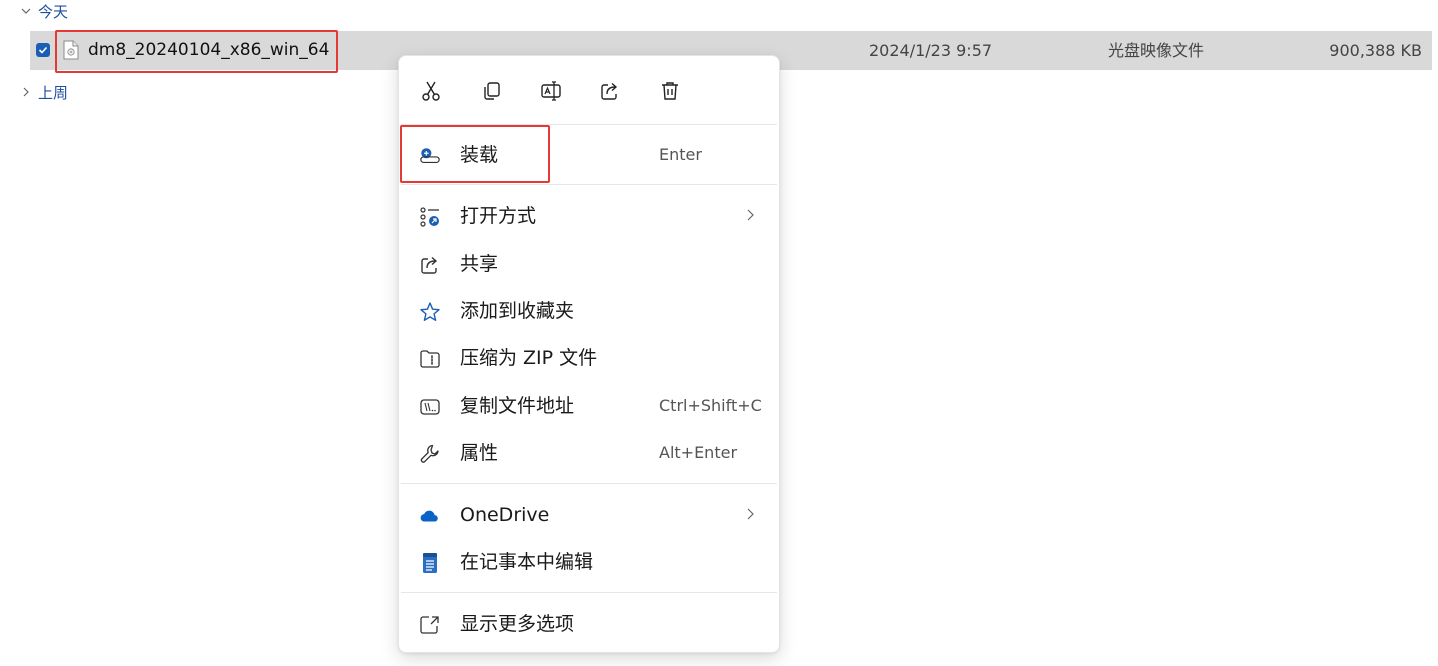  I want to click on zip-icon, so click(430, 359).